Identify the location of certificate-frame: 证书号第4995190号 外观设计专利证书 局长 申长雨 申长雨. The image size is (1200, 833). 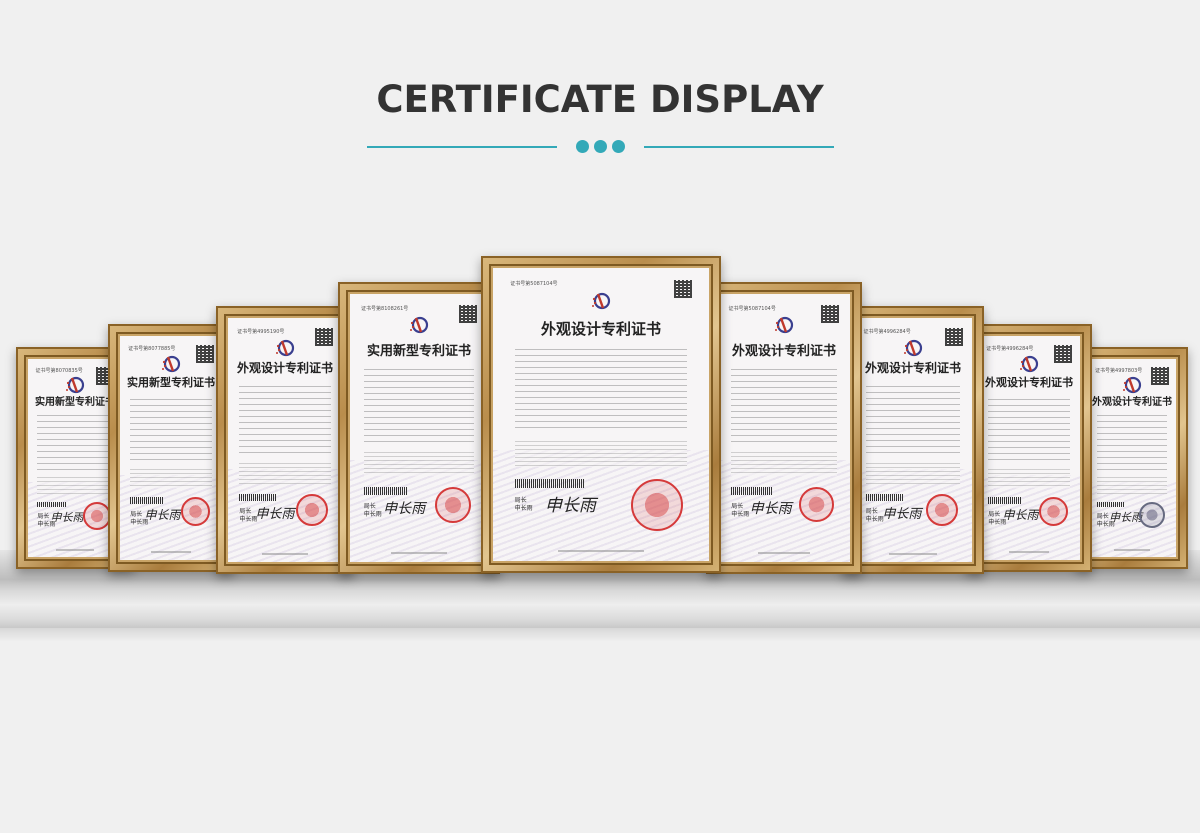
(285, 440).